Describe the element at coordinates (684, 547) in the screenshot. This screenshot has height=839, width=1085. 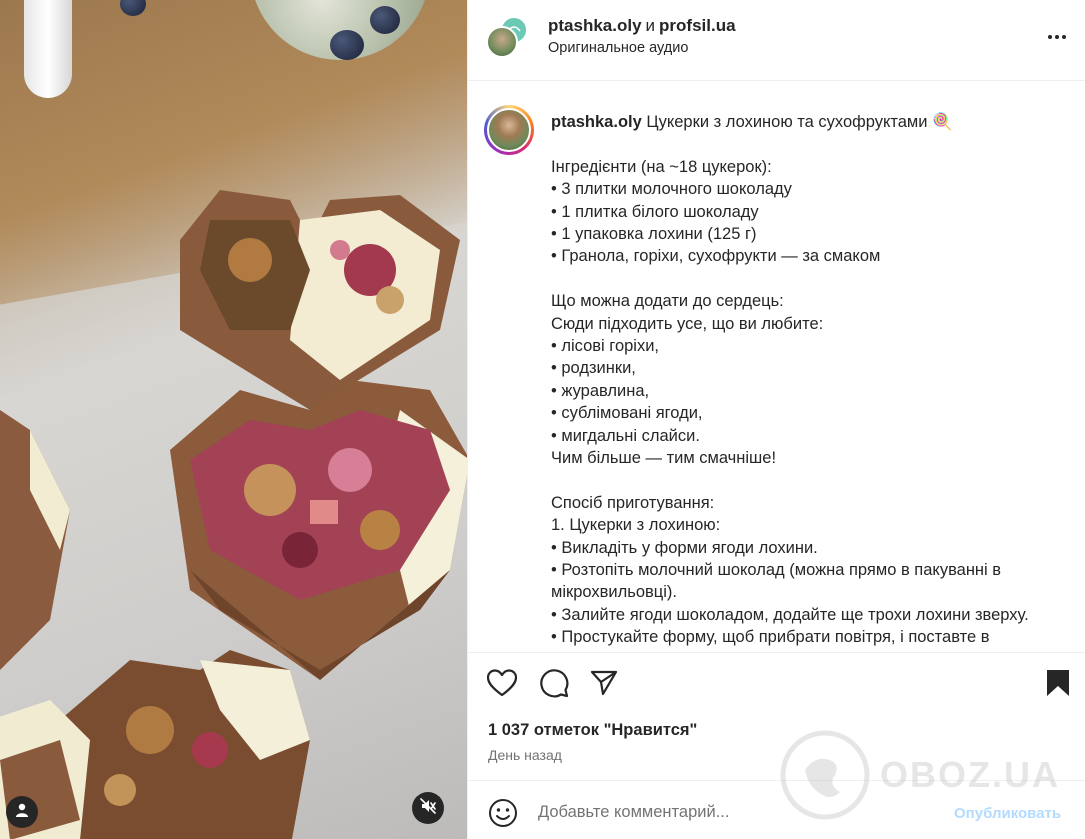
I see `caption-line: • Викладіть у форми ягоди лохини.` at that location.